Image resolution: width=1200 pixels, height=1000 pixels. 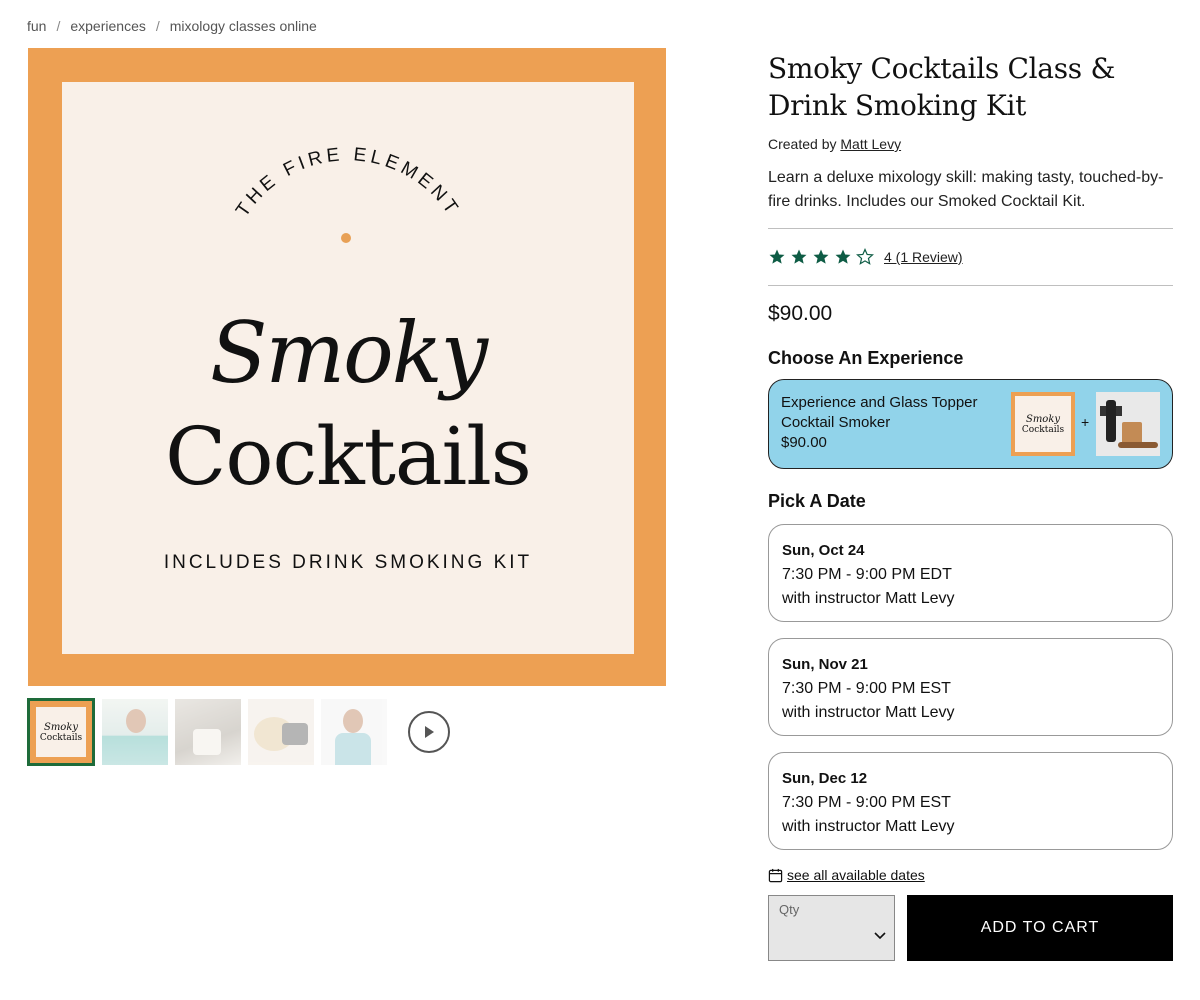 What do you see at coordinates (866, 358) in the screenshot?
I see `choose-experience-heading: Choose An Experience` at bounding box center [866, 358].